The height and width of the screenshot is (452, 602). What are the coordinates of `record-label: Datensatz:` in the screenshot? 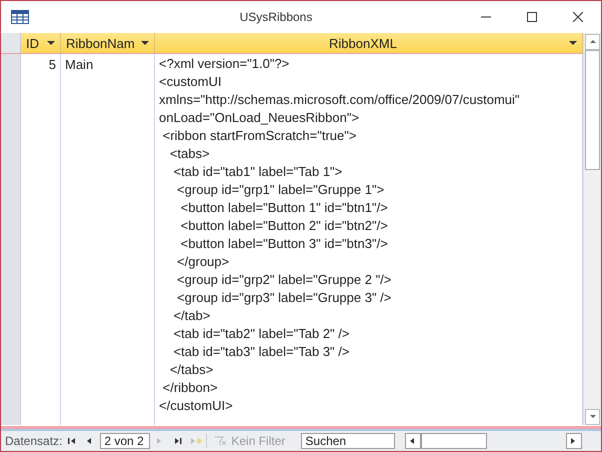 It's located at (33, 441).